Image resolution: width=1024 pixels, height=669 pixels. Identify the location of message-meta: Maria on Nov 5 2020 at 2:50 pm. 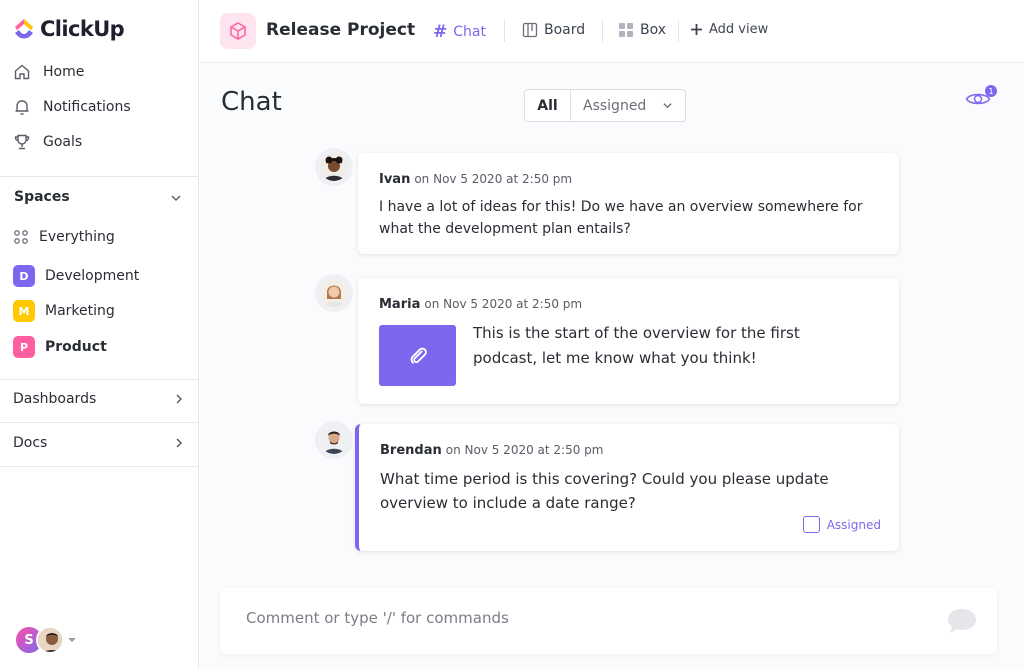
(480, 304).